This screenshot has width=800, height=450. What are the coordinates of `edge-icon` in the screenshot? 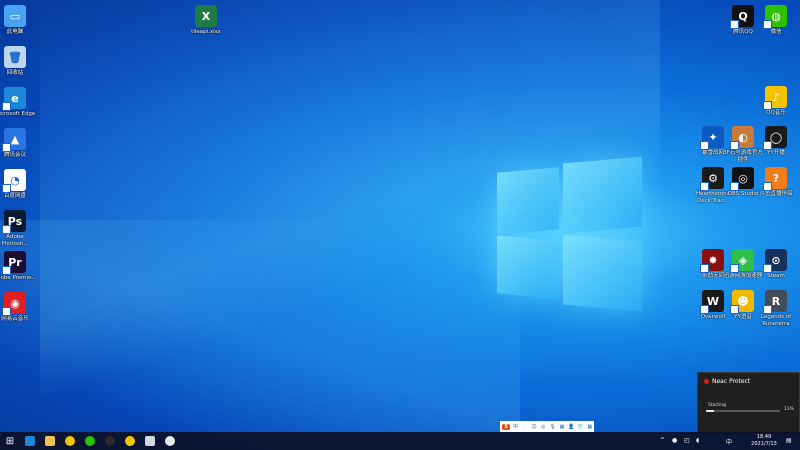 It's located at (30, 441).